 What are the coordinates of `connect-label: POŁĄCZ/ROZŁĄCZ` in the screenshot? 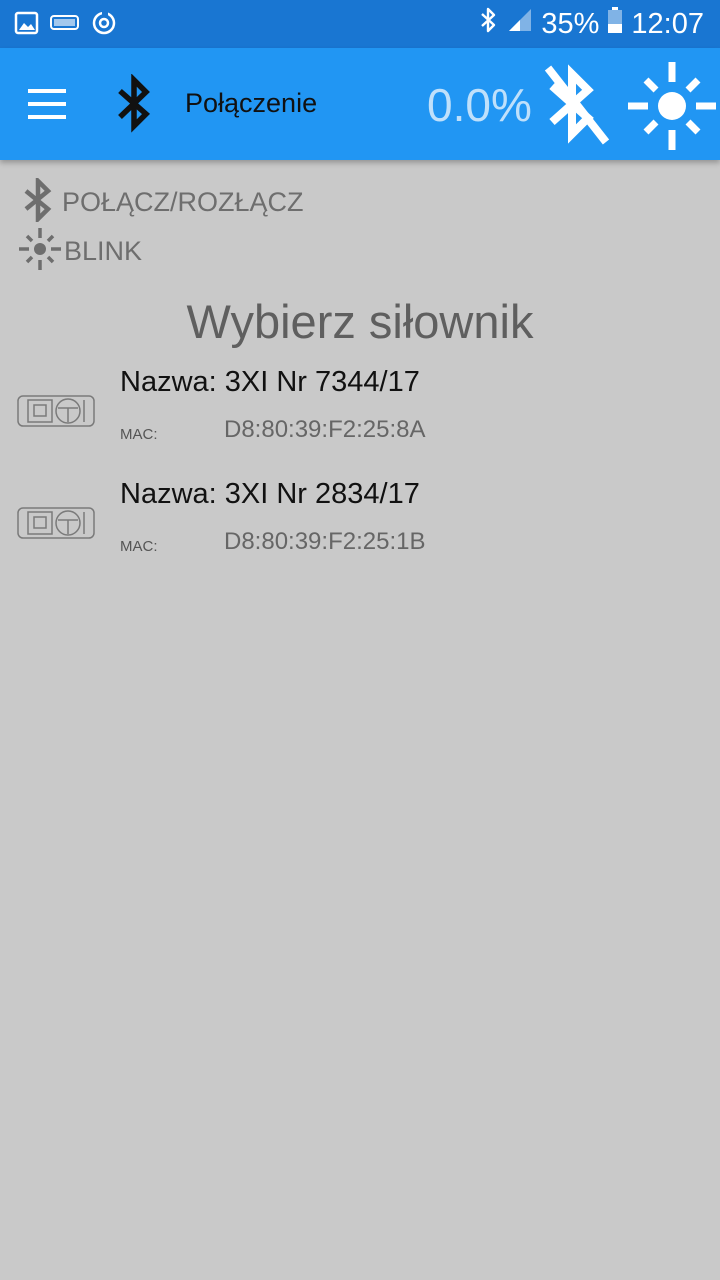 It's located at (183, 202).